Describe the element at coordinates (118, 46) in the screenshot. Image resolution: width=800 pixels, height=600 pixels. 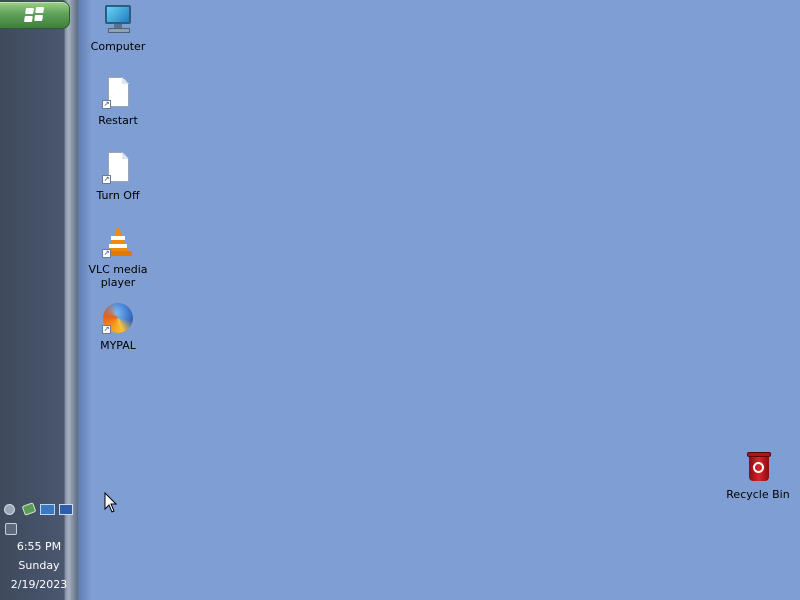
I see `desktop-icon-label: Computer` at that location.